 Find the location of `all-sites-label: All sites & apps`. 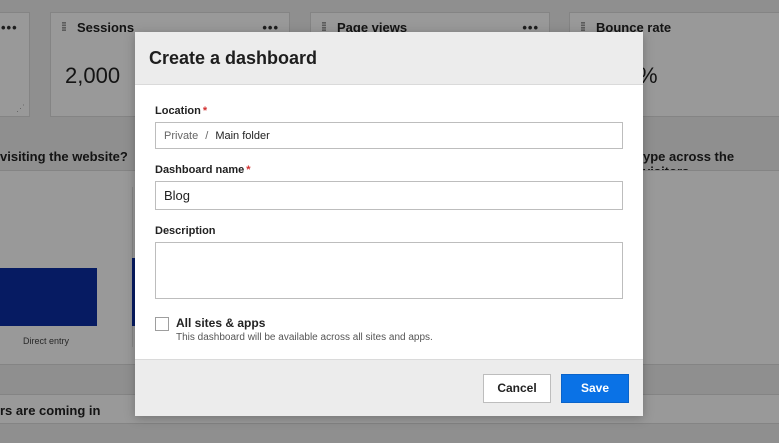

all-sites-label: All sites & apps is located at coordinates (221, 323).